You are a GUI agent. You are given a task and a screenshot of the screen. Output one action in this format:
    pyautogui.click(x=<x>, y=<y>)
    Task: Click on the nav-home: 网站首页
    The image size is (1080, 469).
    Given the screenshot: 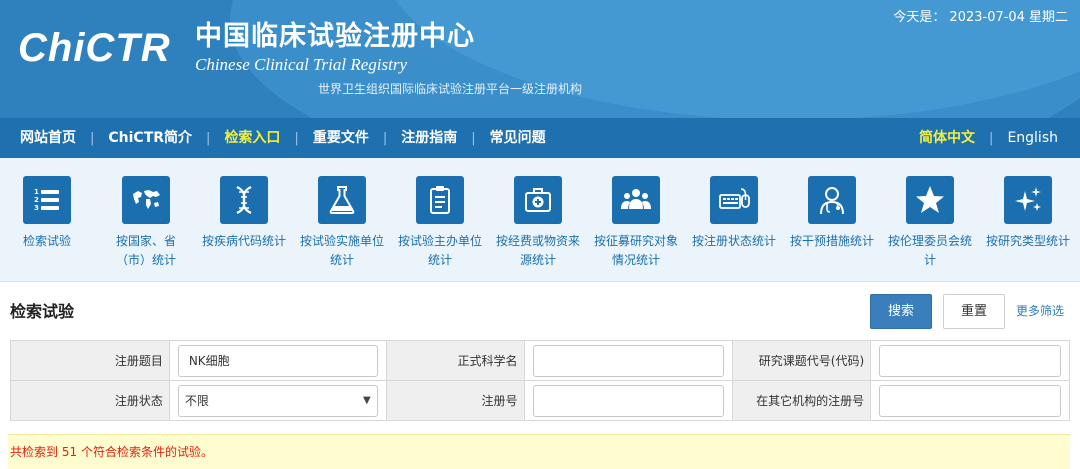 What is the action you would take?
    pyautogui.click(x=45, y=138)
    